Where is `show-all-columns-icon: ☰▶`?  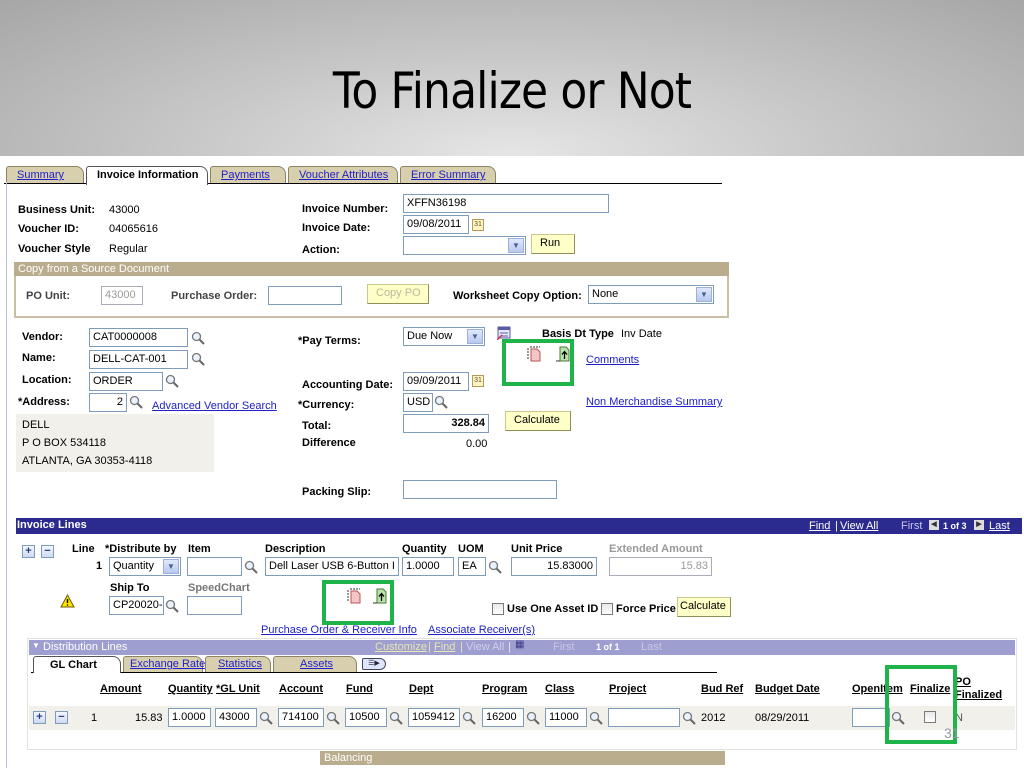
show-all-columns-icon: ☰▶ is located at coordinates (374, 664).